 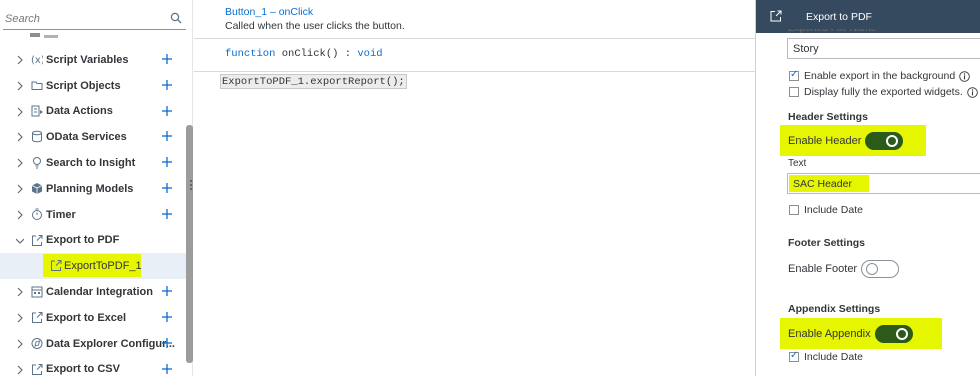 What do you see at coordinates (93, 292) in the screenshot?
I see `tree-item-calendar-integration: Calendar Integration` at bounding box center [93, 292].